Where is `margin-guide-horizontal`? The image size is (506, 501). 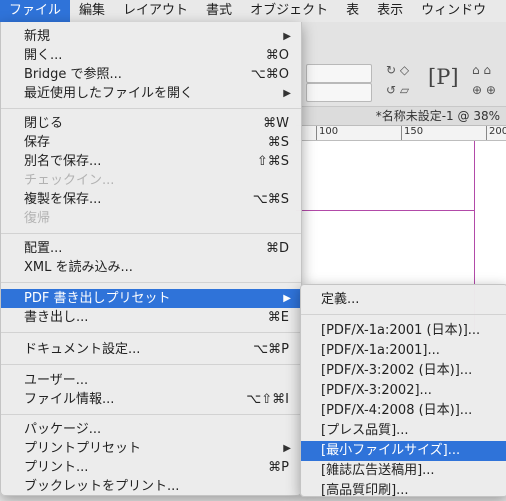 margin-guide-horizontal is located at coordinates (385, 210).